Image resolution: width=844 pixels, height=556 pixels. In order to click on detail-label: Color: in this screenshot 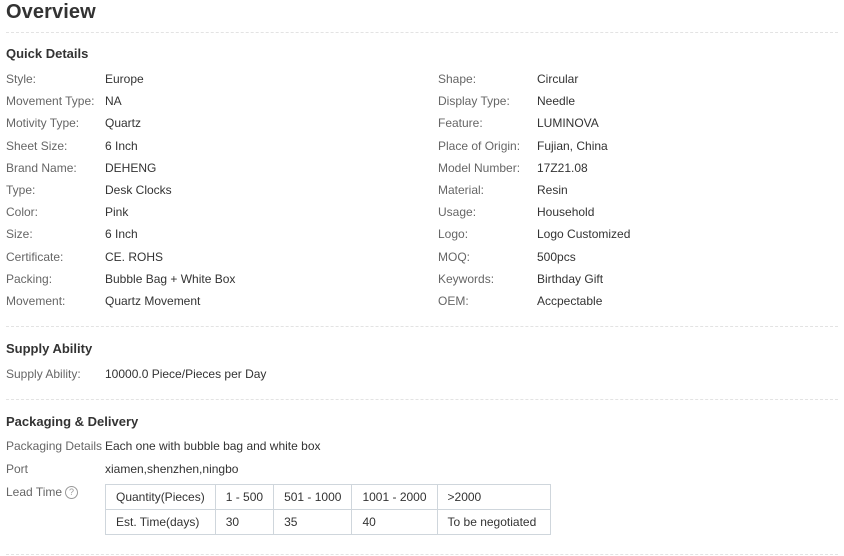, I will do `click(22, 212)`.